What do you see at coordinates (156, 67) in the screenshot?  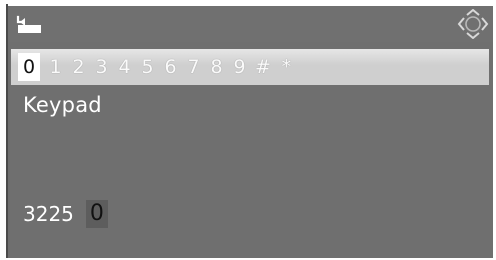 I see `digit-key-list: 0 1 2 3 4 5 6 7 8 9 # *` at bounding box center [156, 67].